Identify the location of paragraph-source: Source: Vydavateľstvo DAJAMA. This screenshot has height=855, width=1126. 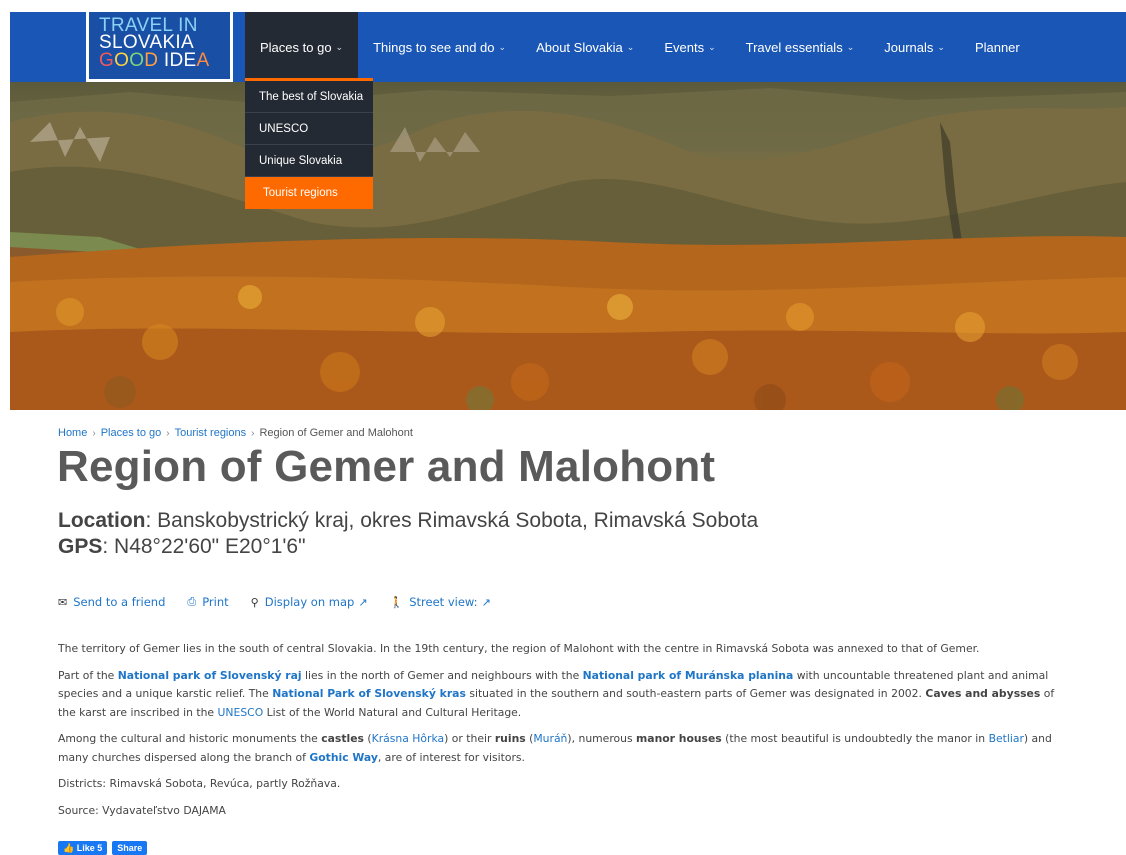
(142, 810).